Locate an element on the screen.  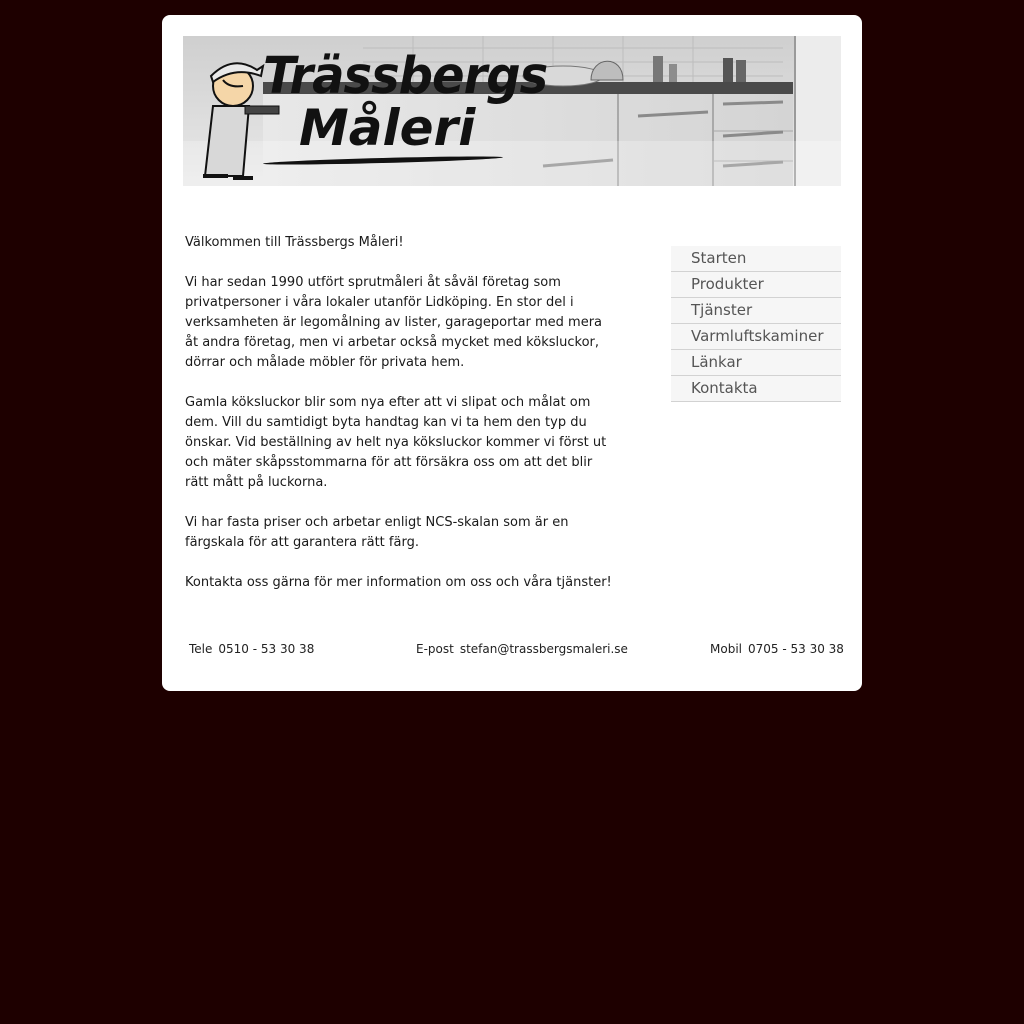
header-banner: Trässbergs Måleri is located at coordinates (512, 111).